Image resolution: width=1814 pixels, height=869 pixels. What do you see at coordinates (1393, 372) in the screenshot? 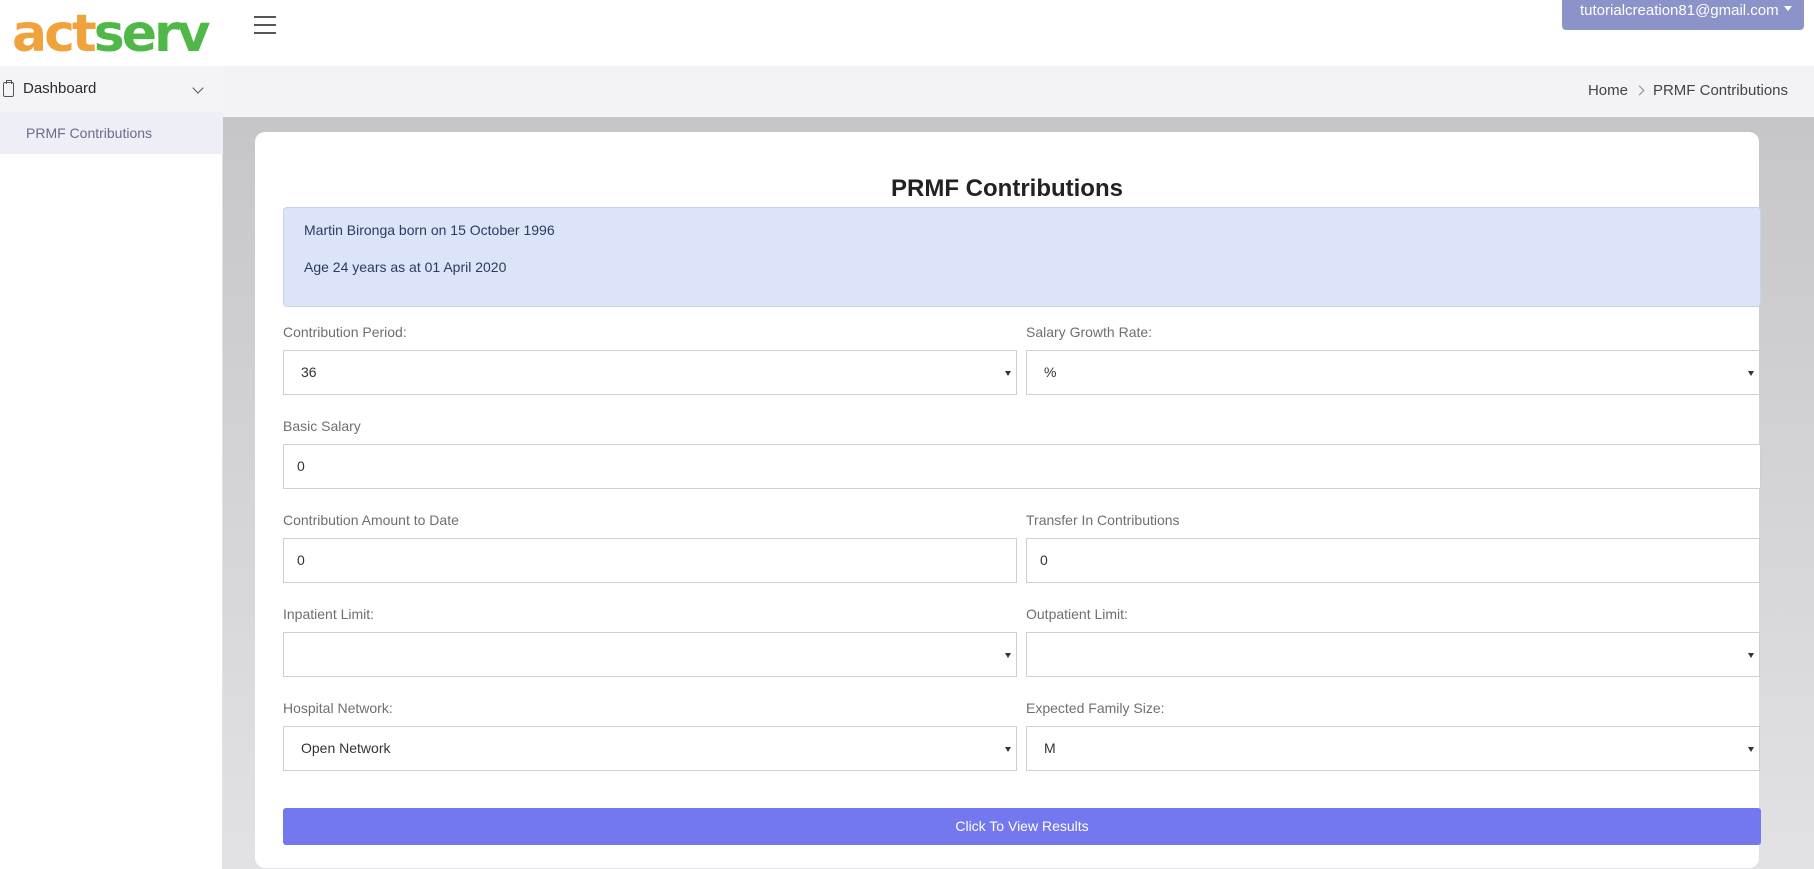
I see `salary-growth-rate-select: %` at bounding box center [1393, 372].